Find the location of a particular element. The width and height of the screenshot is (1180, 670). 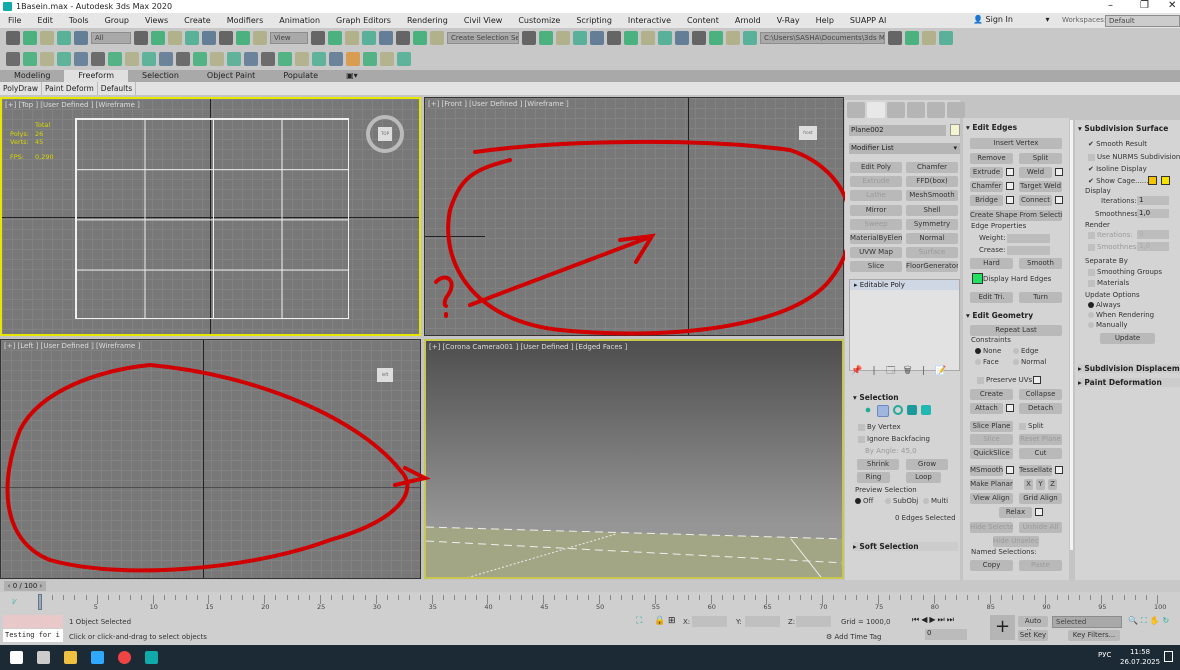

z-button: Z is located at coordinates (1052, 484).